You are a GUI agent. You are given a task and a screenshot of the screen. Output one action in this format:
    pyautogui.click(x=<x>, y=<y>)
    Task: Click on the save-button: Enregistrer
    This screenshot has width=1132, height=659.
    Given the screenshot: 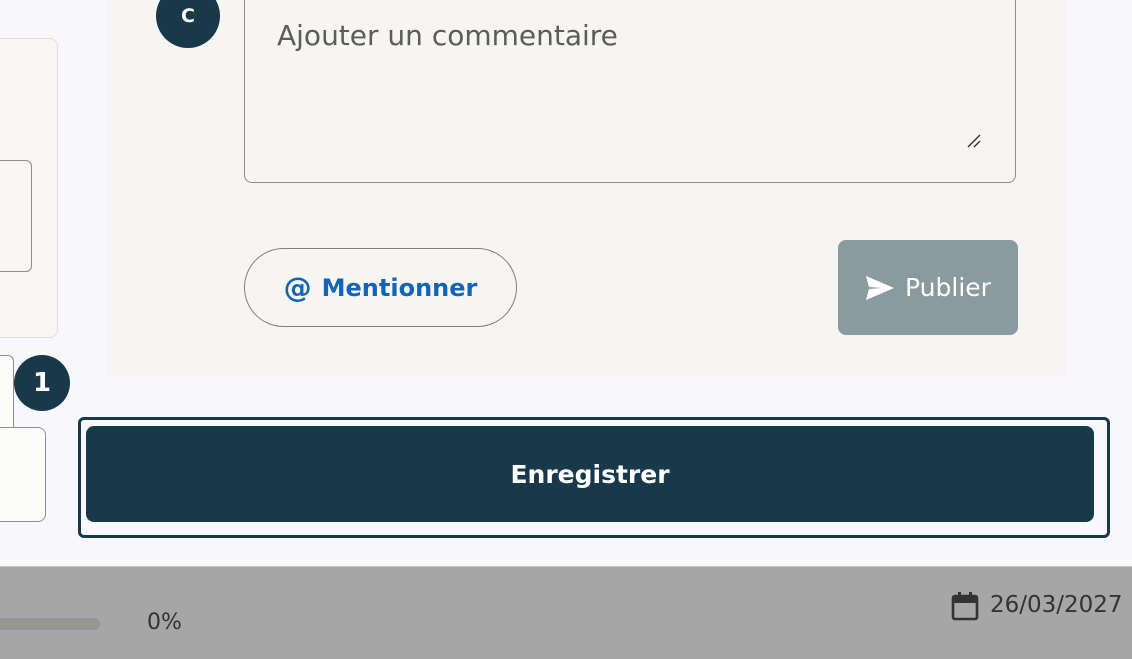 What is the action you would take?
    pyautogui.click(x=590, y=474)
    